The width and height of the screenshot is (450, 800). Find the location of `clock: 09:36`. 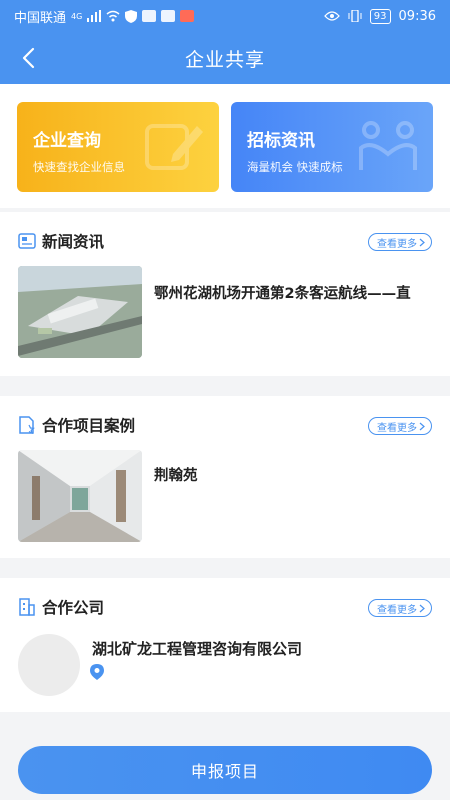

clock: 09:36 is located at coordinates (417, 16).